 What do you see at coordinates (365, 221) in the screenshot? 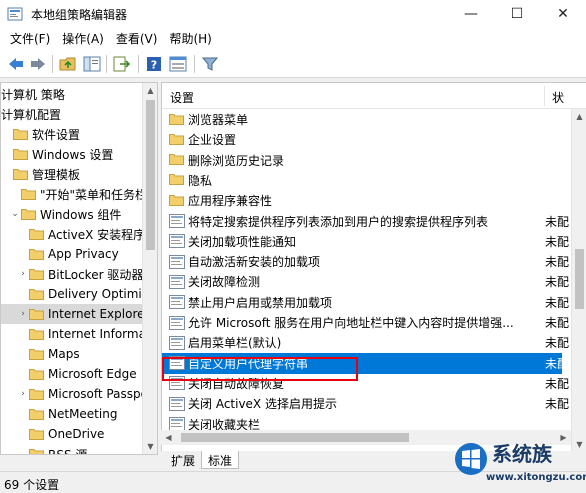
I see `setting-row: 将特定搜索提供程序列表添加到用户的搜索提供程序列表 未配` at bounding box center [365, 221].